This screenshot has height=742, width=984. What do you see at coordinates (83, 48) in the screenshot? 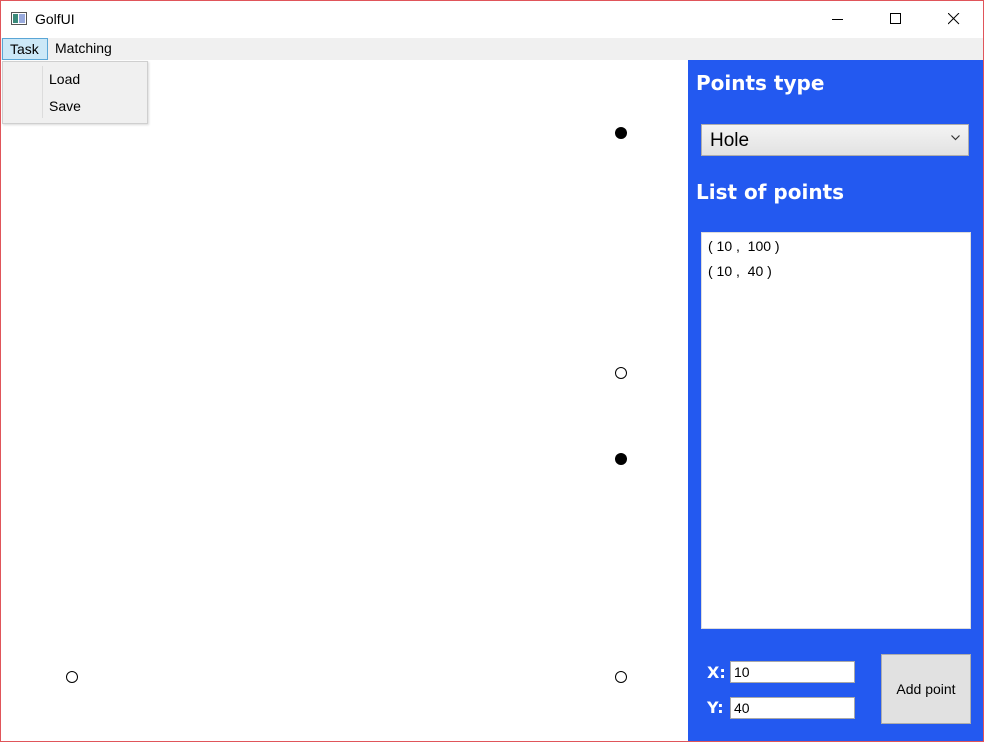
I see `menu-matching: Matching` at bounding box center [83, 48].